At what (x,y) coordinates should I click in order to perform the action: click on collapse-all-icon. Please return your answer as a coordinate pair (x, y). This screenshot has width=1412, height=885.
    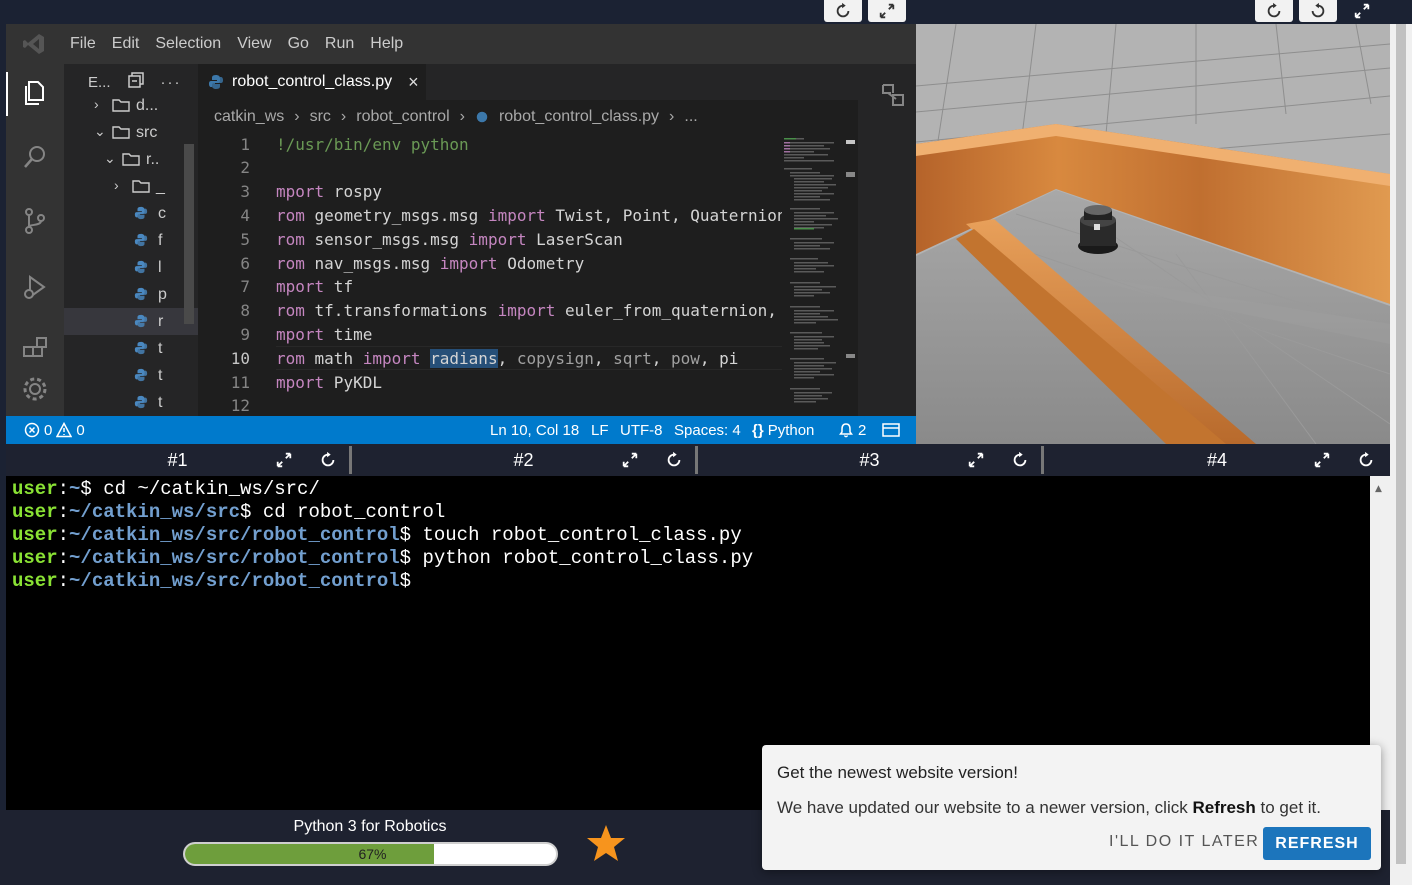
    Looking at the image, I should click on (136, 82).